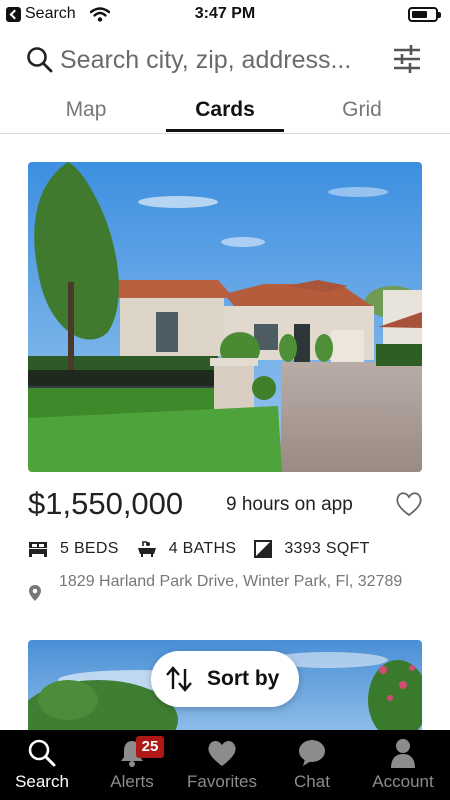 This screenshot has height=800, width=450. Describe the element at coordinates (132, 781) in the screenshot. I see `nav-alerts-label: Alerts` at that location.